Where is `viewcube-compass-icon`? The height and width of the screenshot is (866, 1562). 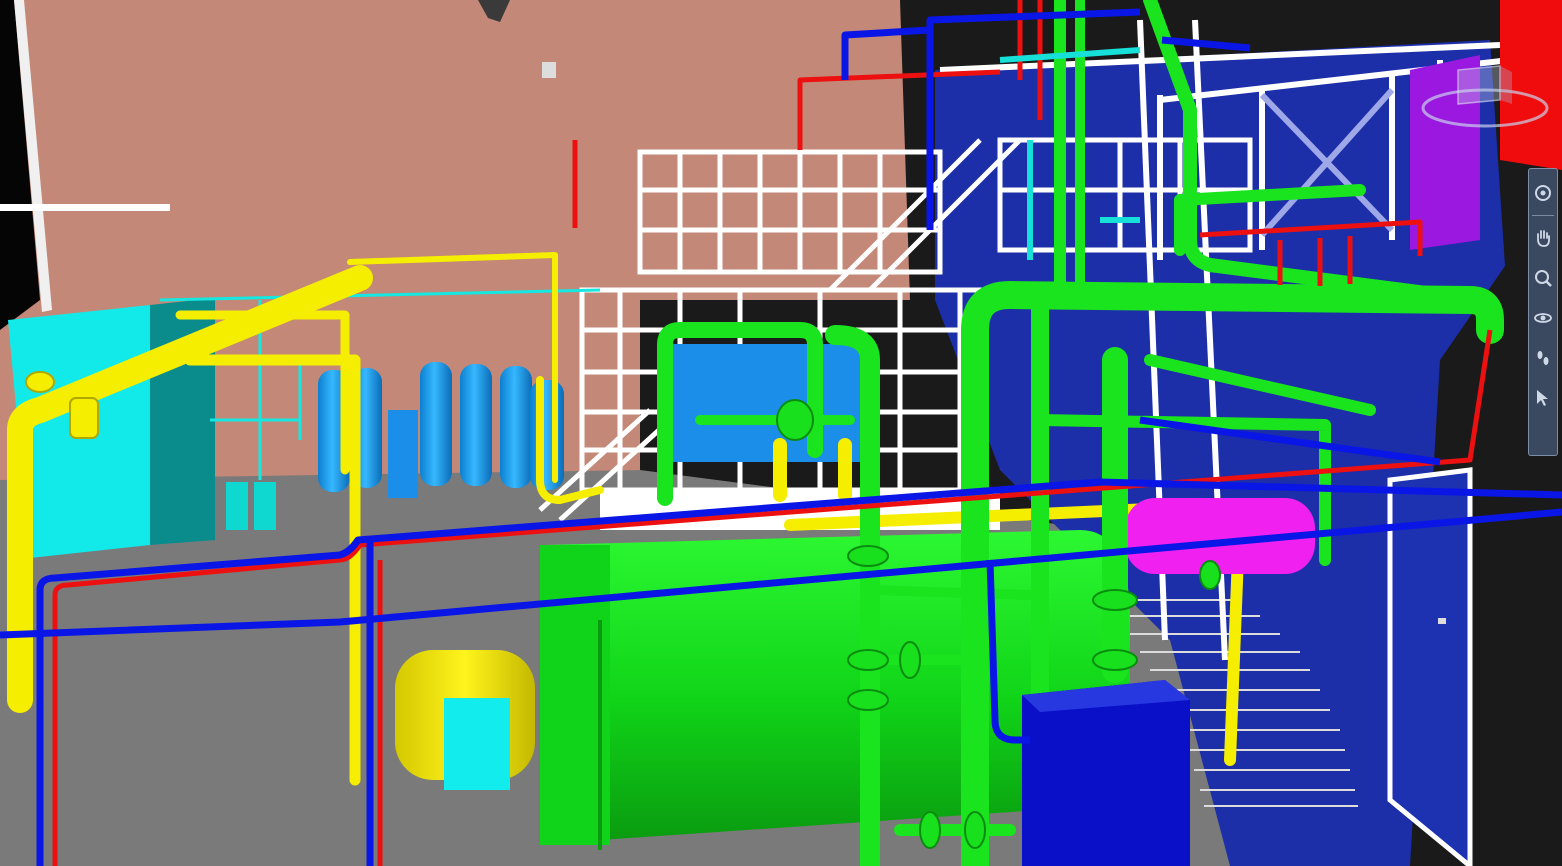 viewcube-compass-icon is located at coordinates (1485, 100).